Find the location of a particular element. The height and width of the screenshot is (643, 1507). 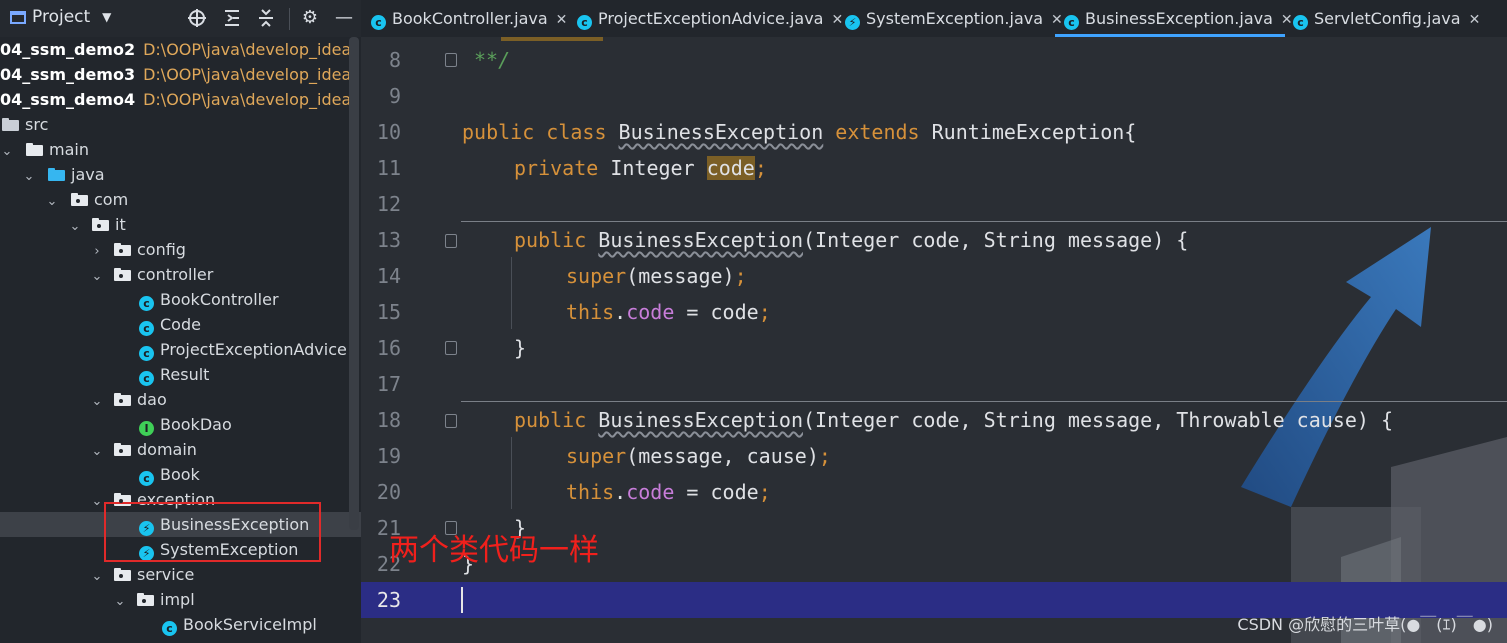

module-name: 04_ssm_demo3 is located at coordinates (68, 74).